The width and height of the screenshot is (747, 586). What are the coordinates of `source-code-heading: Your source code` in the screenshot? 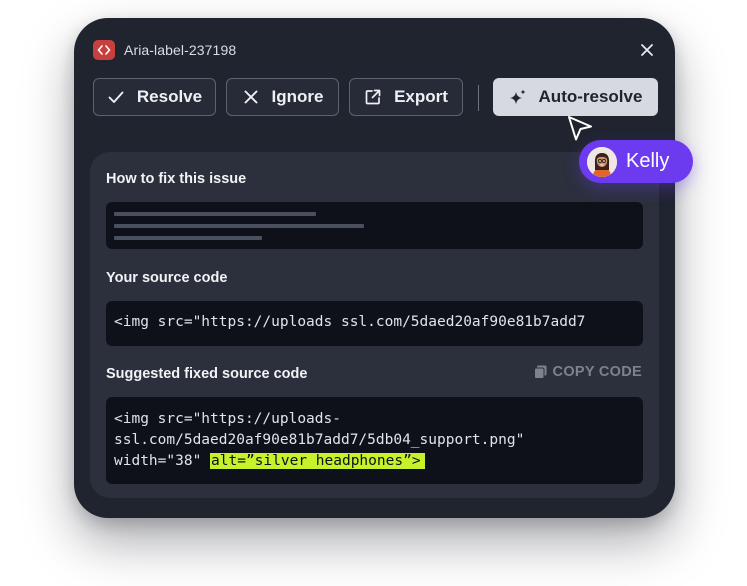 It's located at (167, 278).